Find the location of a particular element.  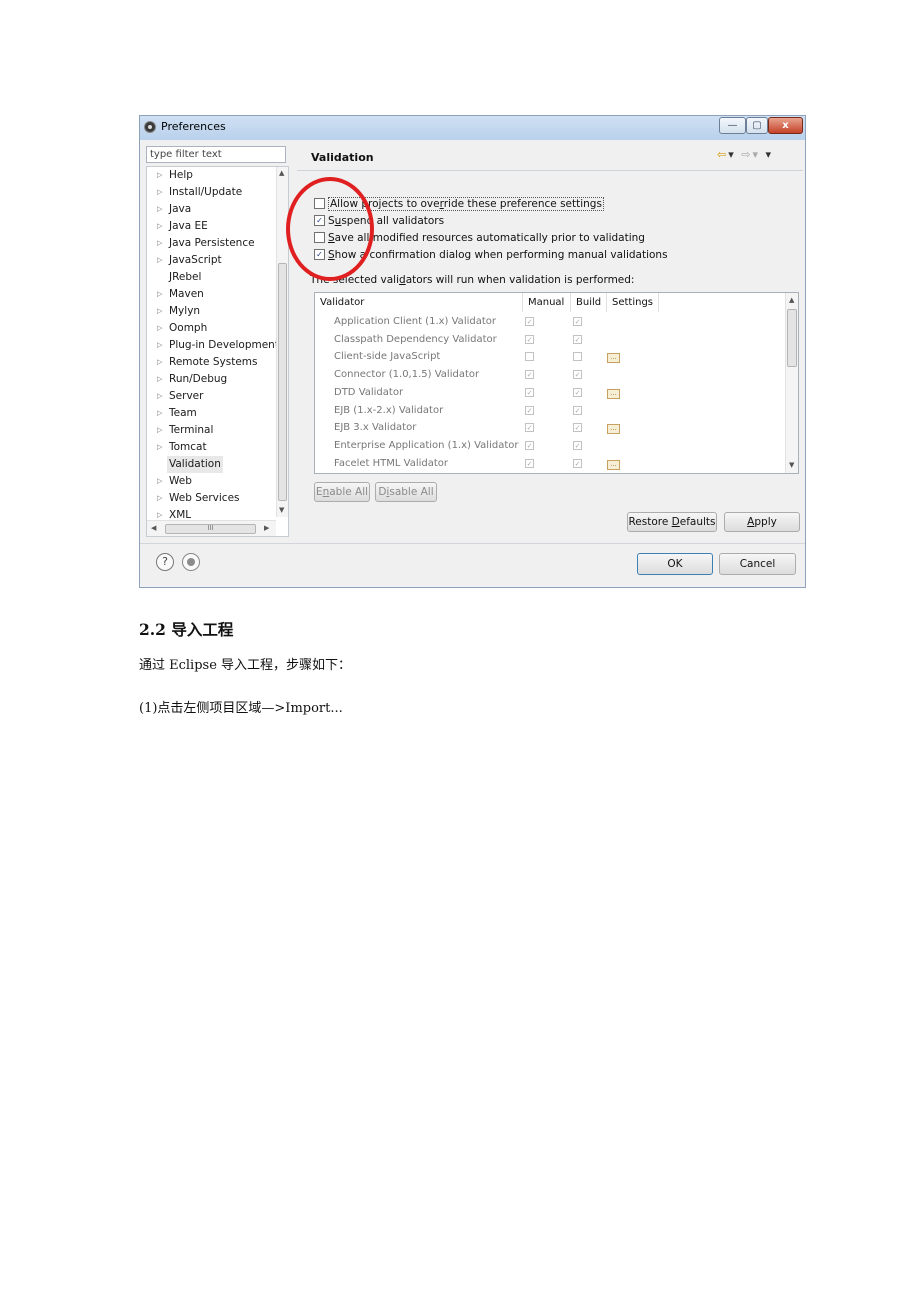

tree-hscroll-thumb: III is located at coordinates (210, 529).